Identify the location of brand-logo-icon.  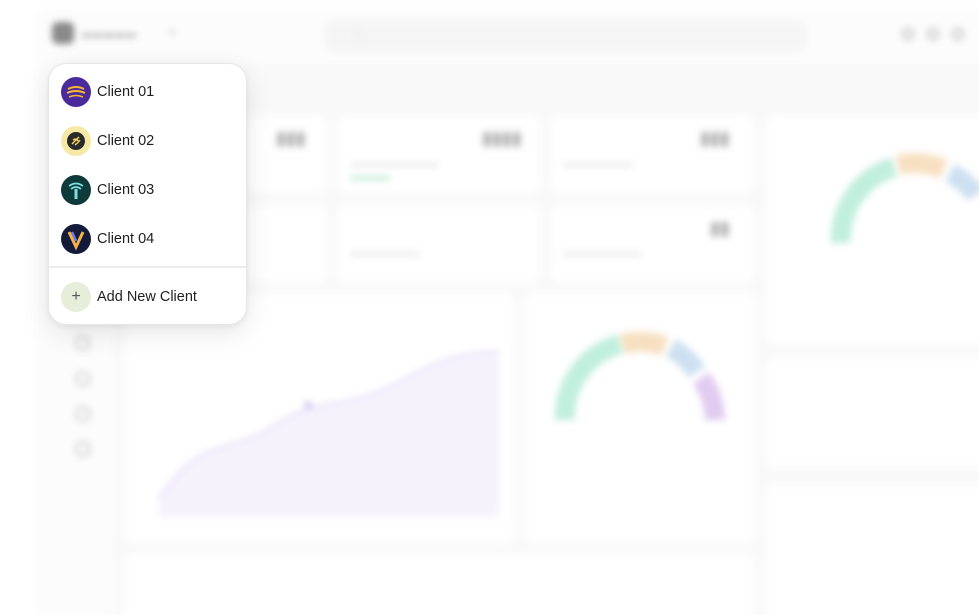
(63, 33).